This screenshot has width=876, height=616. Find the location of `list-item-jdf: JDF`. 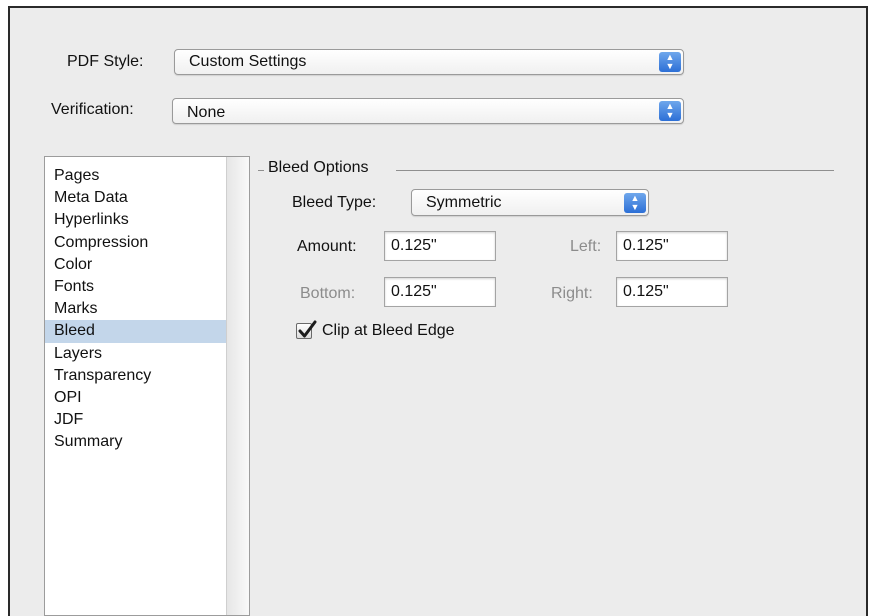

list-item-jdf: JDF is located at coordinates (136, 420).